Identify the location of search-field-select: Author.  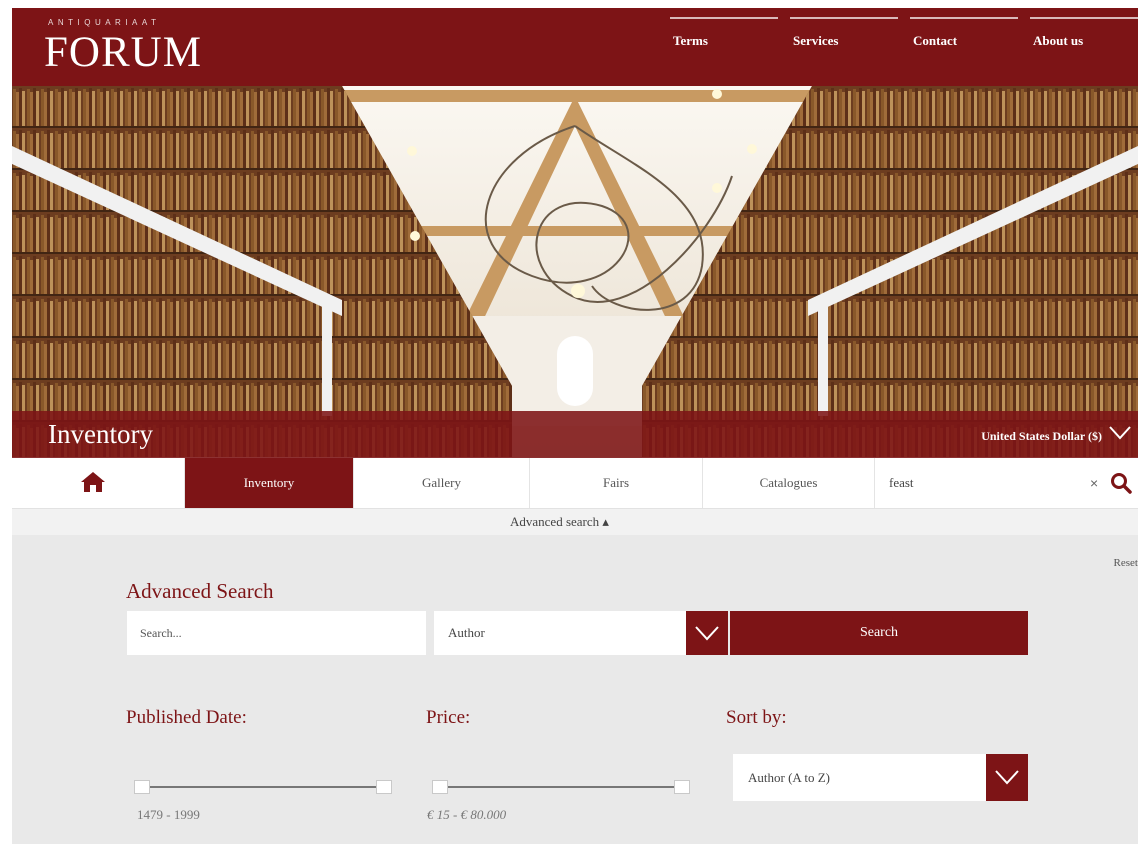
(560, 633).